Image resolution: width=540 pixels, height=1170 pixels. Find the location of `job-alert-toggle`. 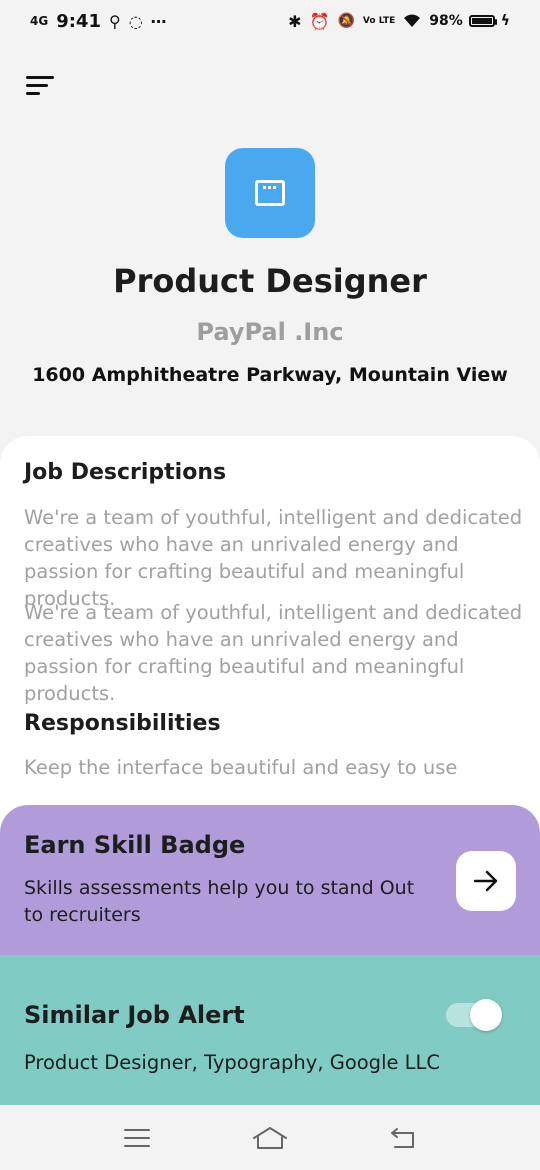

job-alert-toggle is located at coordinates (474, 1015).